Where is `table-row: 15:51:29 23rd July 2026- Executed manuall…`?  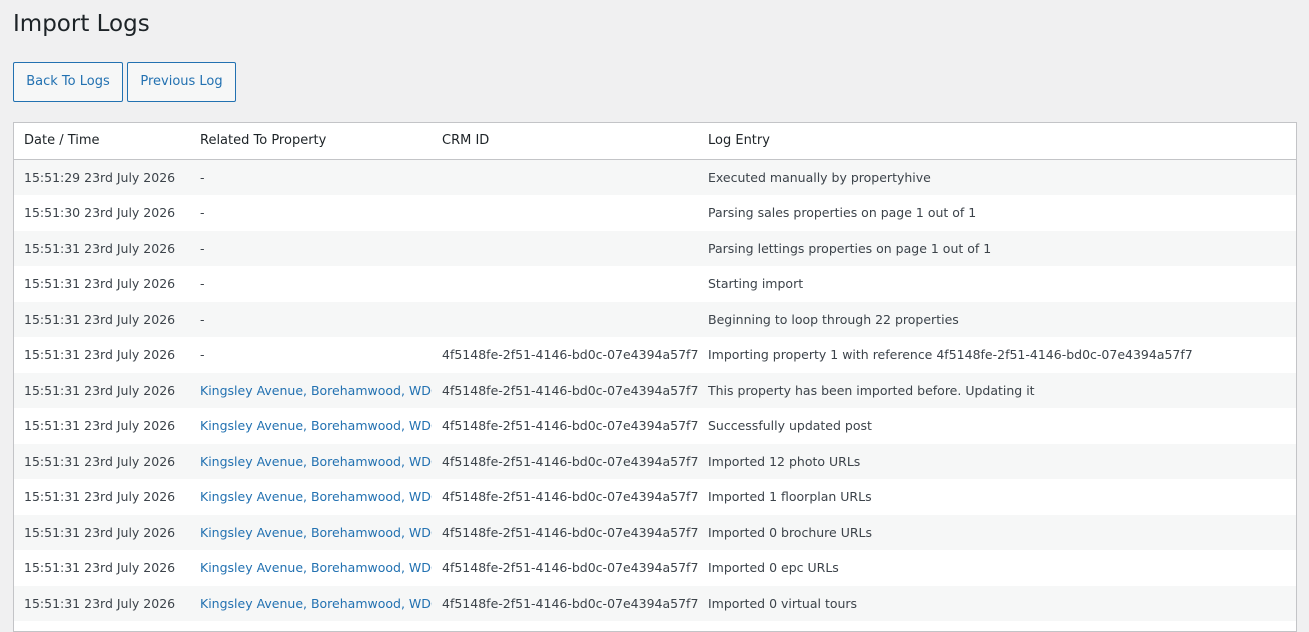 table-row: 15:51:29 23rd July 2026- Executed manuall… is located at coordinates (655, 177).